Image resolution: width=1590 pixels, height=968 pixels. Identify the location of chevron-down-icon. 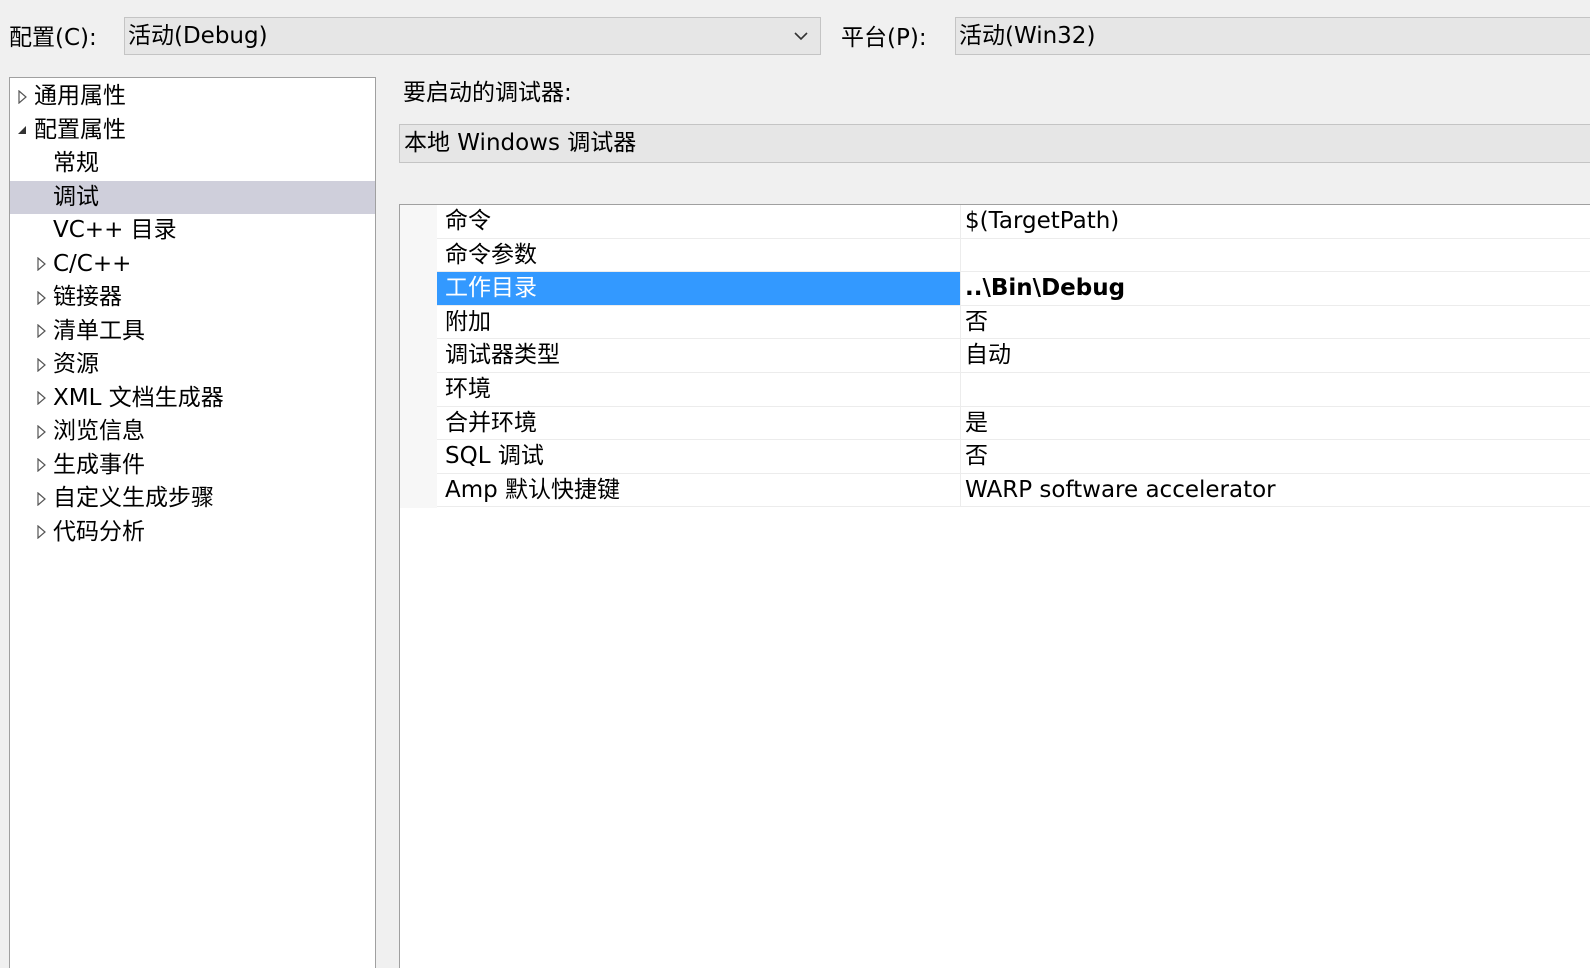
(801, 36).